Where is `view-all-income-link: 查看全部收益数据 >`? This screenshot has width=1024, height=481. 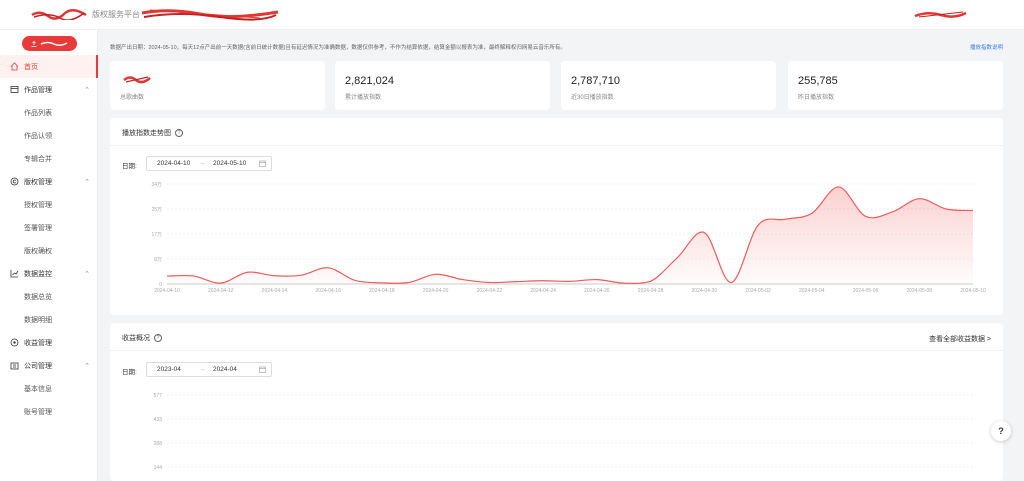
view-all-income-link: 查看全部收益数据 > is located at coordinates (960, 339).